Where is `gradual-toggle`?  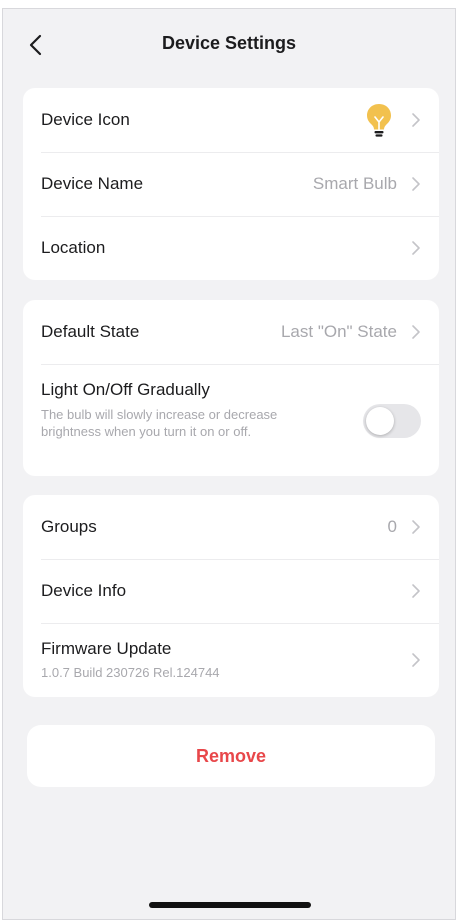
gradual-toggle is located at coordinates (392, 421).